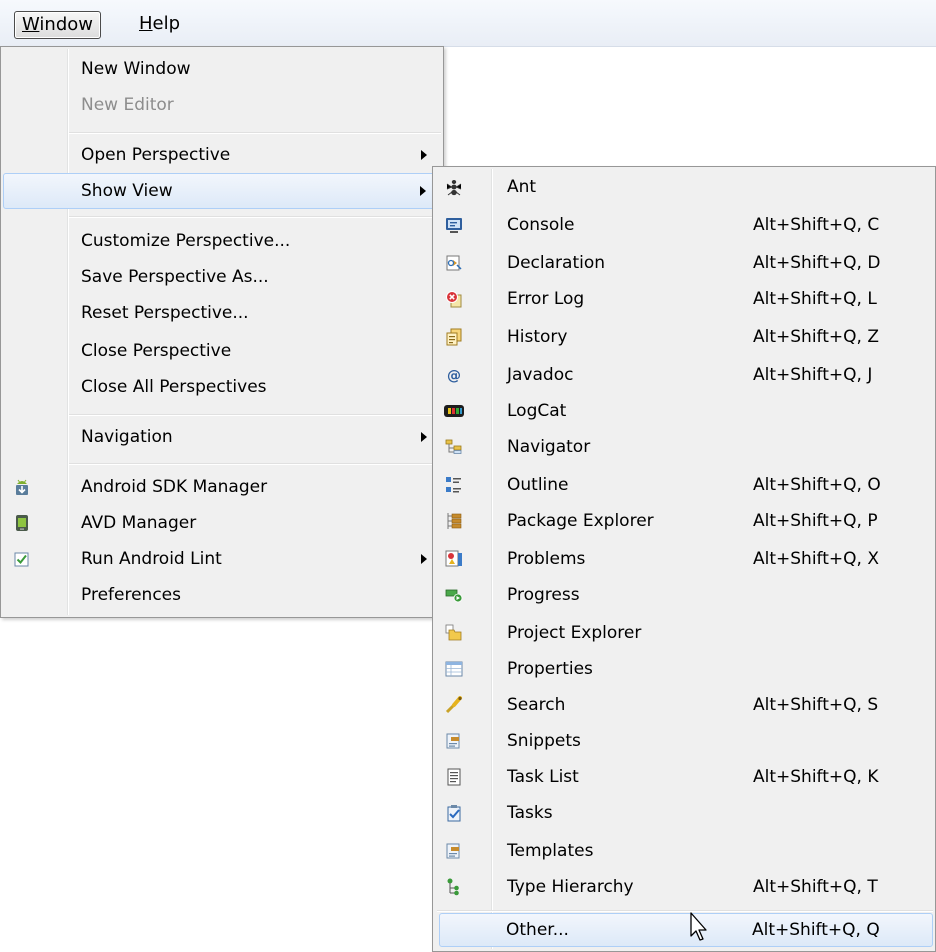  Describe the element at coordinates (468, 23) in the screenshot. I see `menu-bar: Window Help` at that location.